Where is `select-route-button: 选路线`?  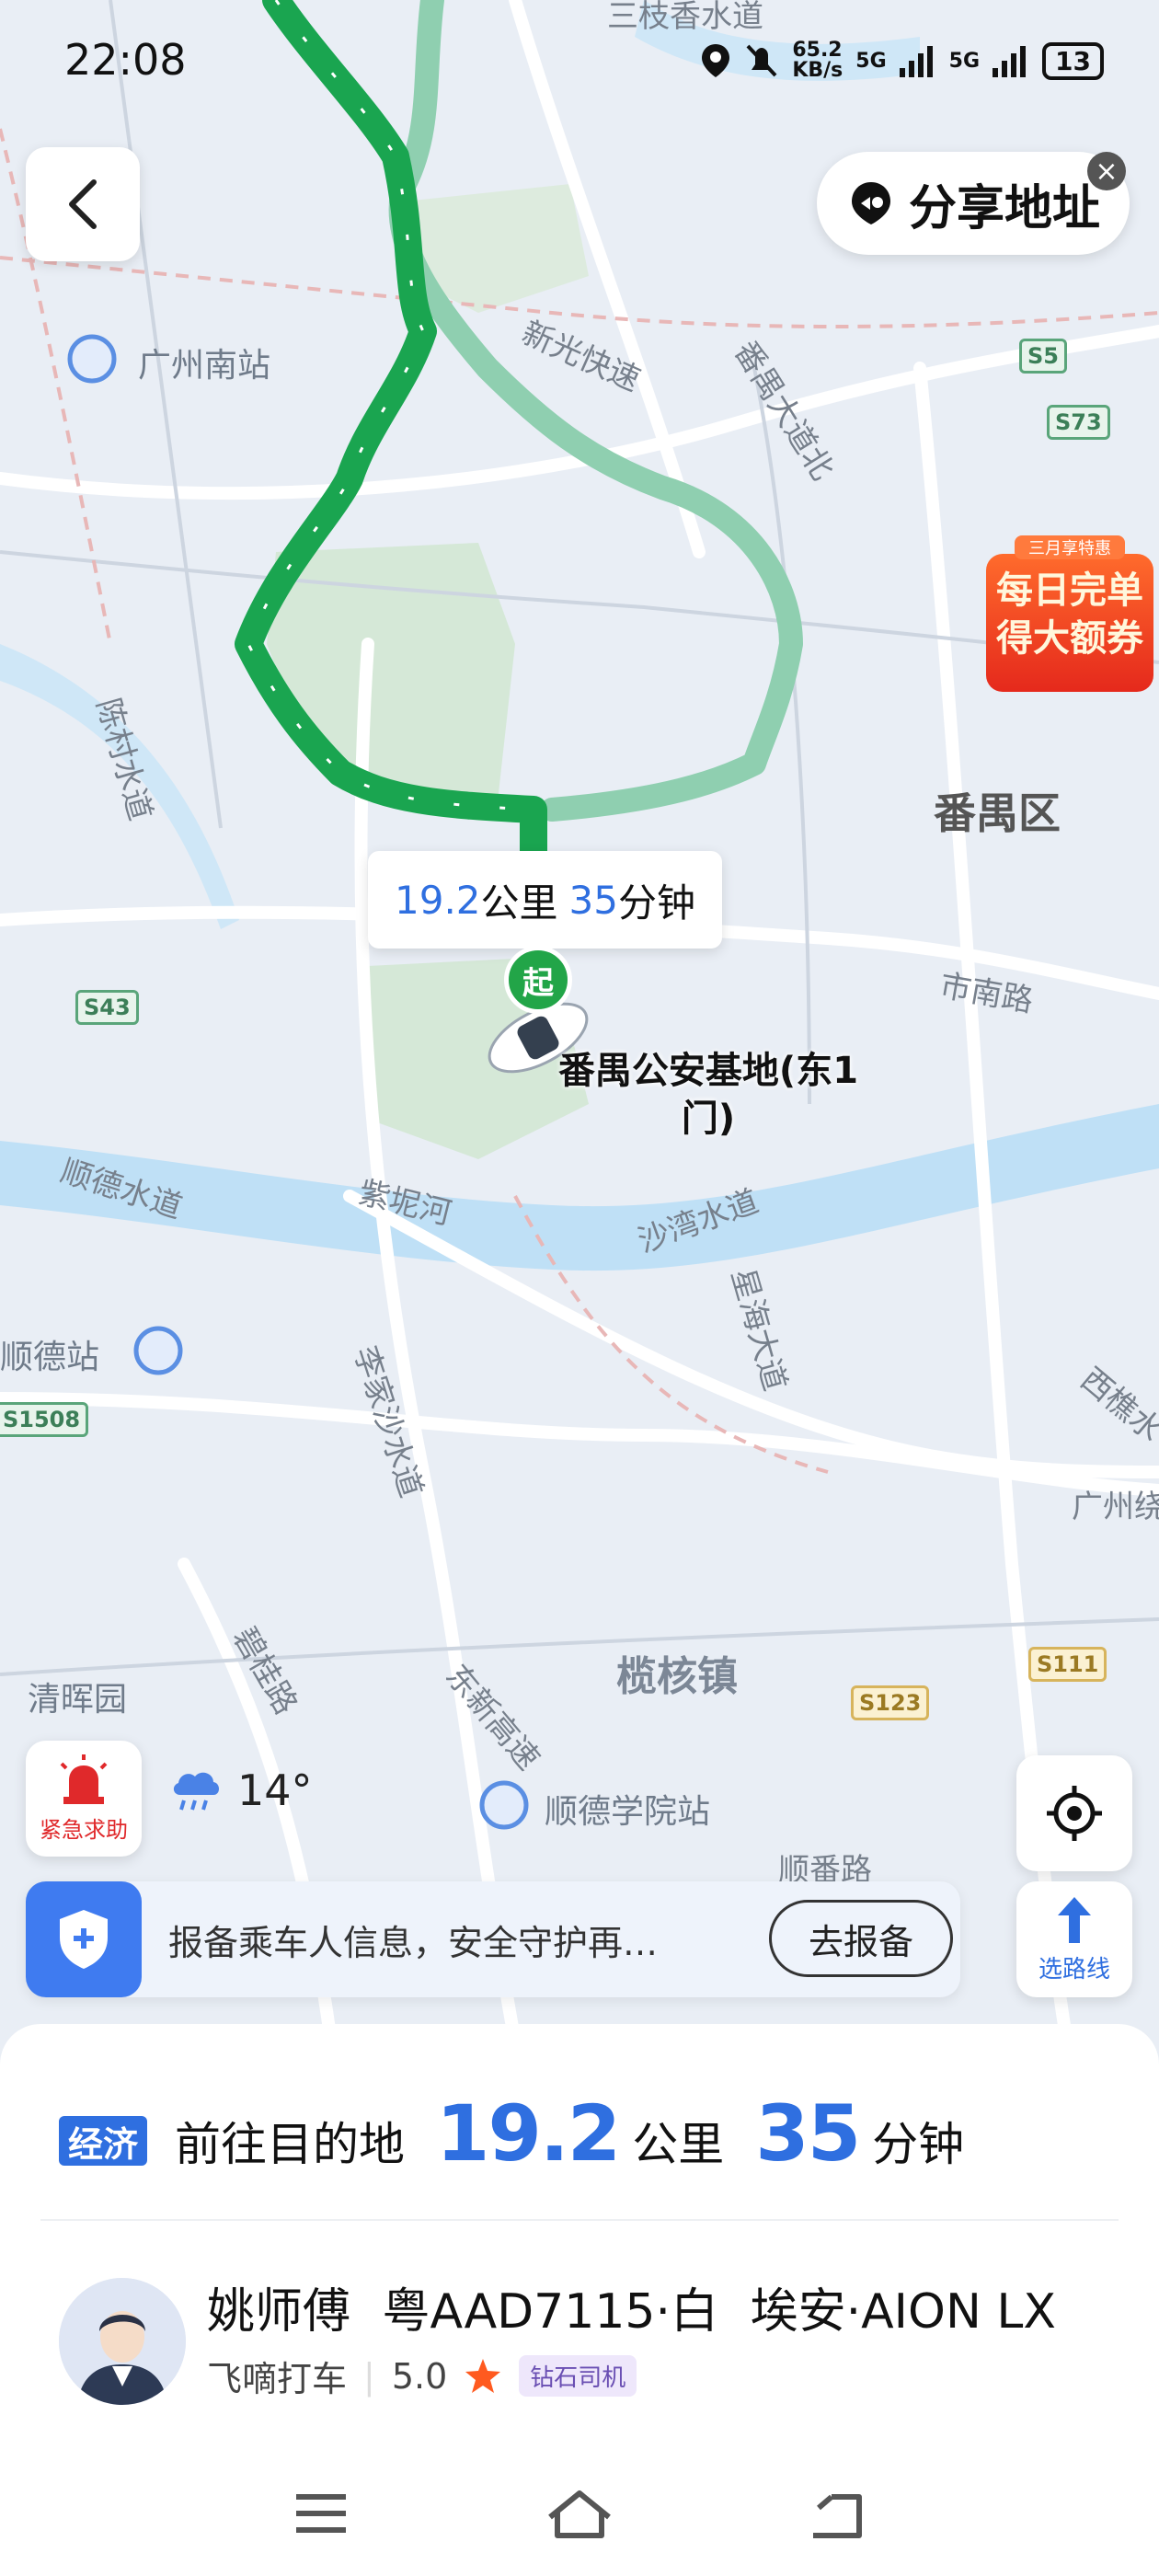
select-route-button: 选路线 is located at coordinates (1074, 1939).